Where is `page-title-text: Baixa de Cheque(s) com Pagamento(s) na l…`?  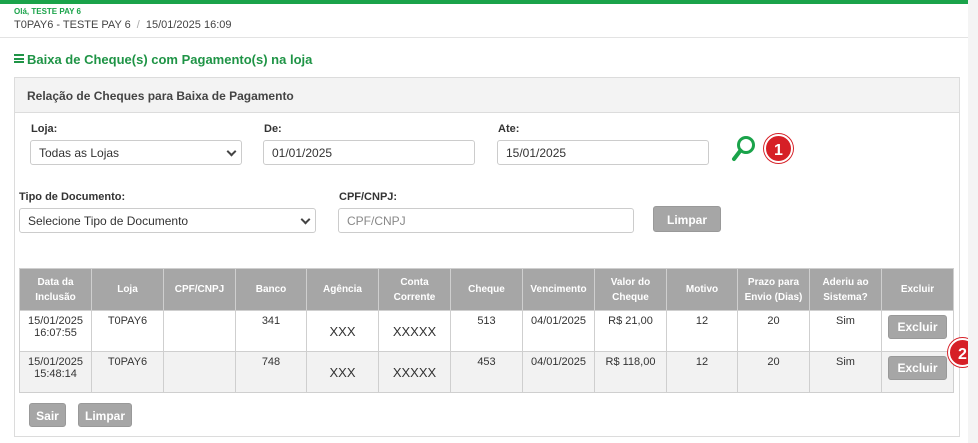
page-title-text: Baixa de Cheque(s) com Pagamento(s) na l… is located at coordinates (170, 59).